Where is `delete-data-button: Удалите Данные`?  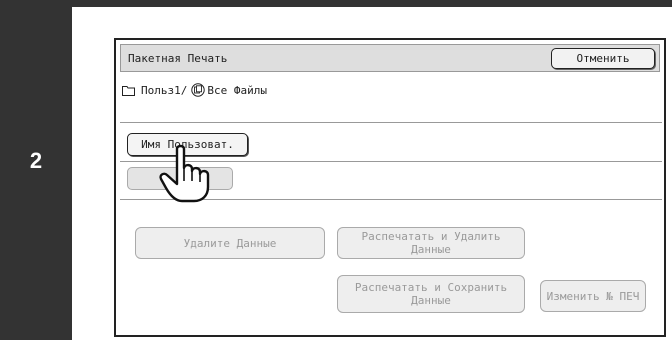
delete-data-button: Удалите Данные is located at coordinates (230, 243).